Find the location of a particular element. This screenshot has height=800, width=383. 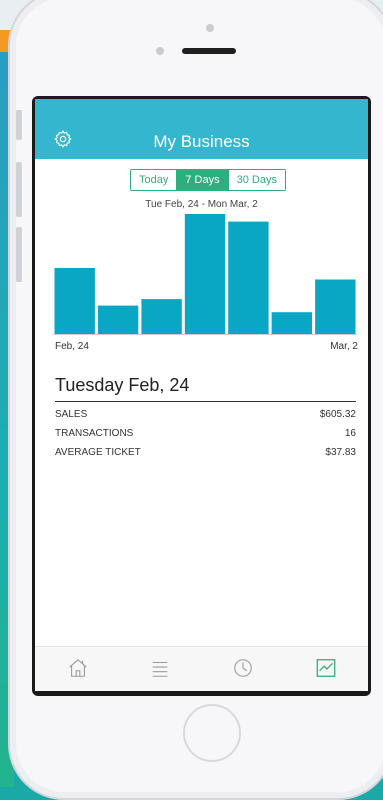

stat-value: $37.83 is located at coordinates (340, 452).